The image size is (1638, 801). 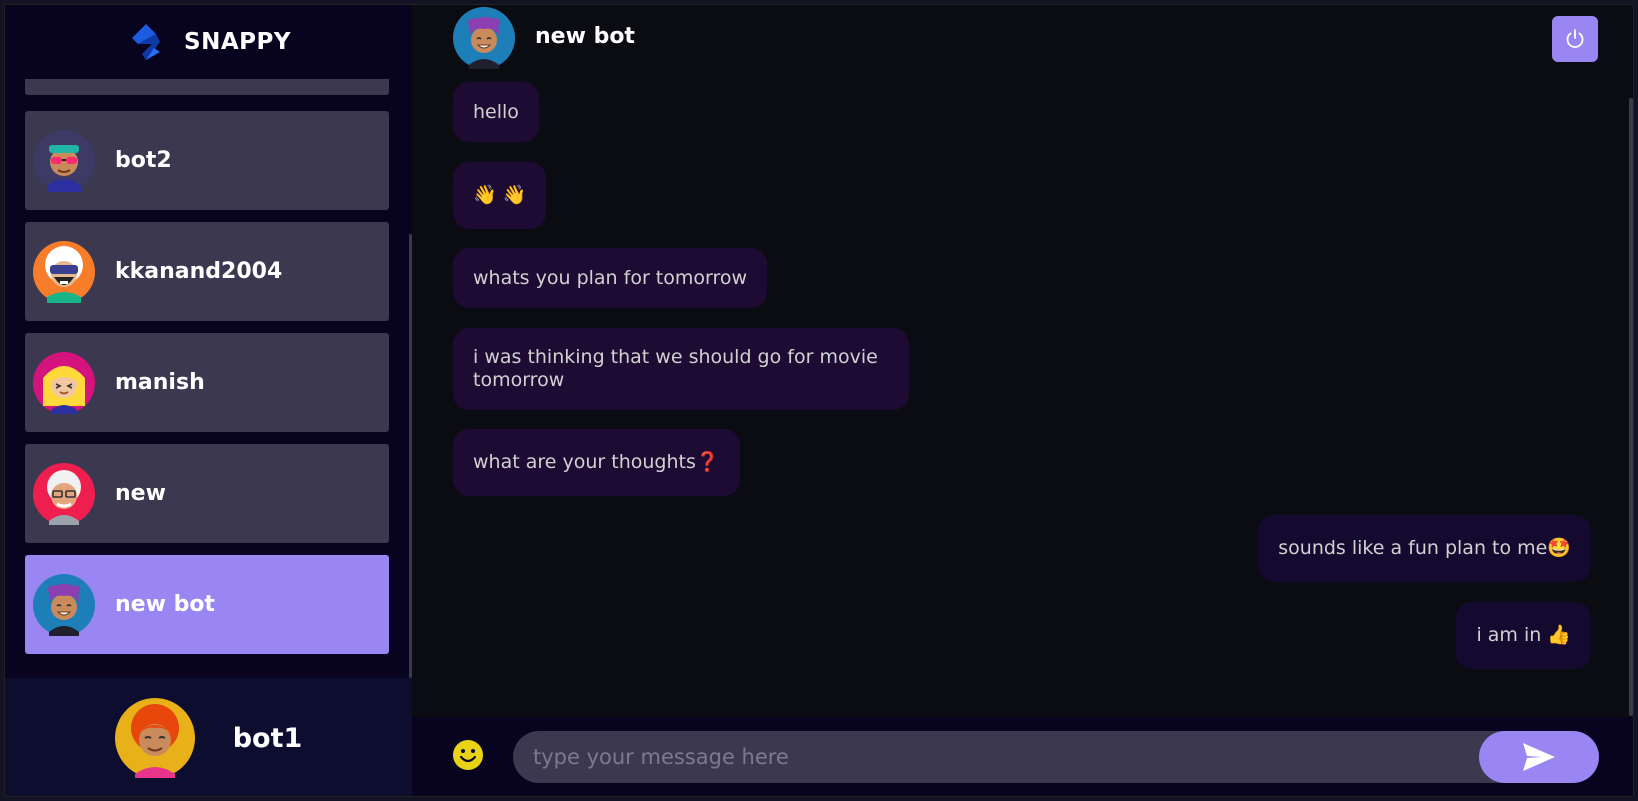 I want to click on avatar-orange-hair-icon, so click(x=154, y=738).